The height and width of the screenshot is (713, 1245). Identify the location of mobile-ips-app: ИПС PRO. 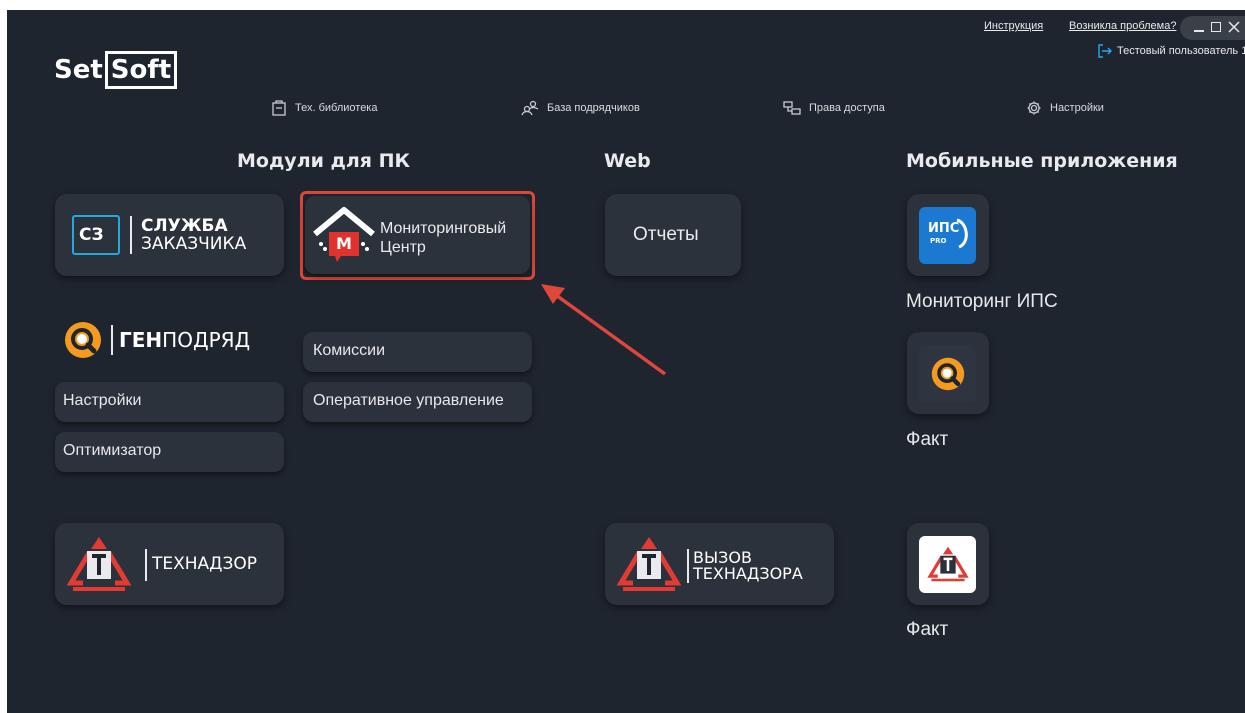
(948, 235).